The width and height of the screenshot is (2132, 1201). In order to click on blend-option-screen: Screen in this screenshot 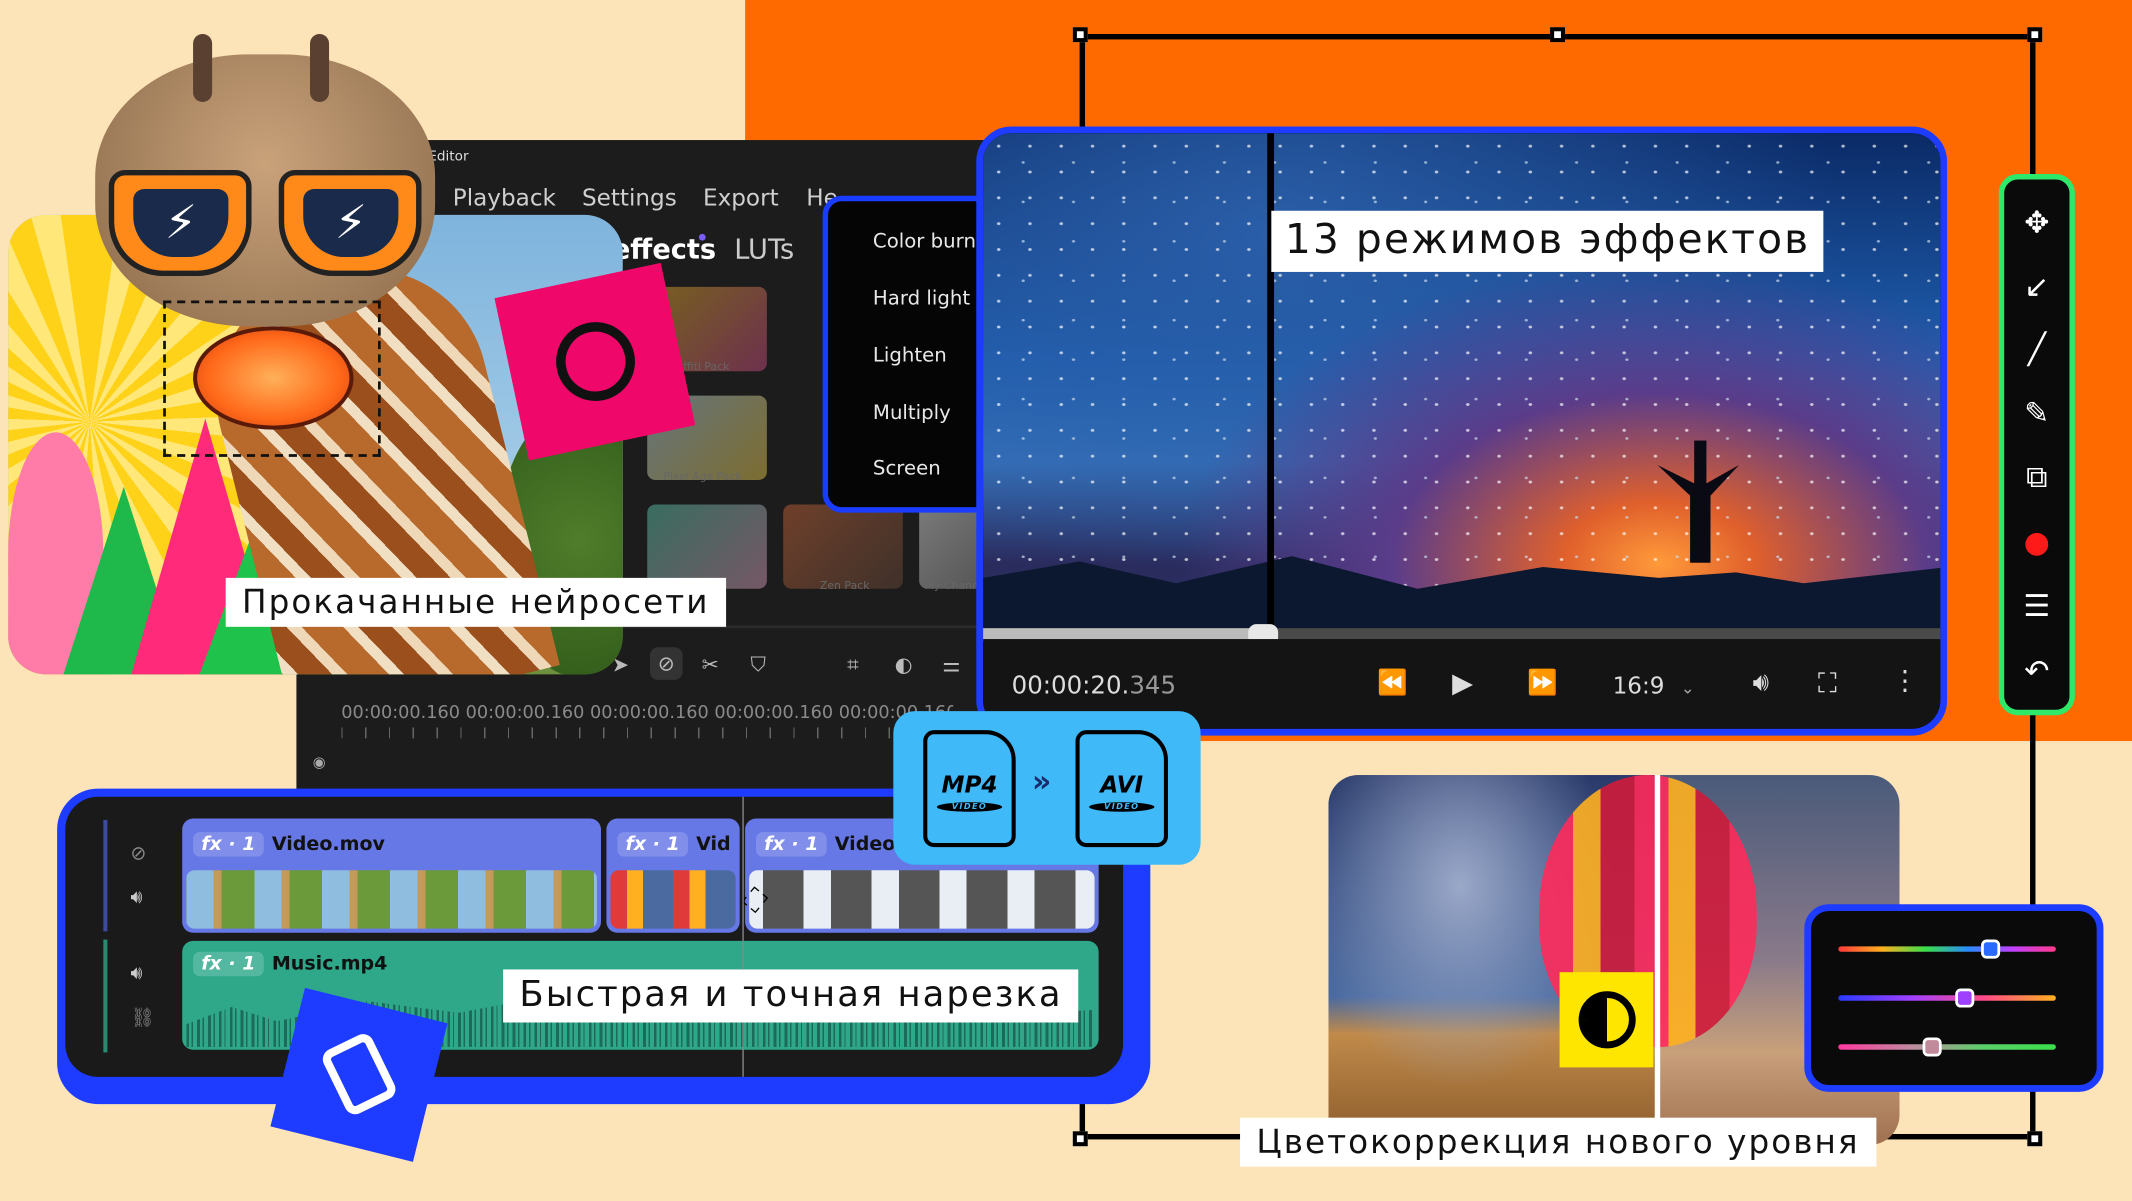, I will do `click(907, 469)`.